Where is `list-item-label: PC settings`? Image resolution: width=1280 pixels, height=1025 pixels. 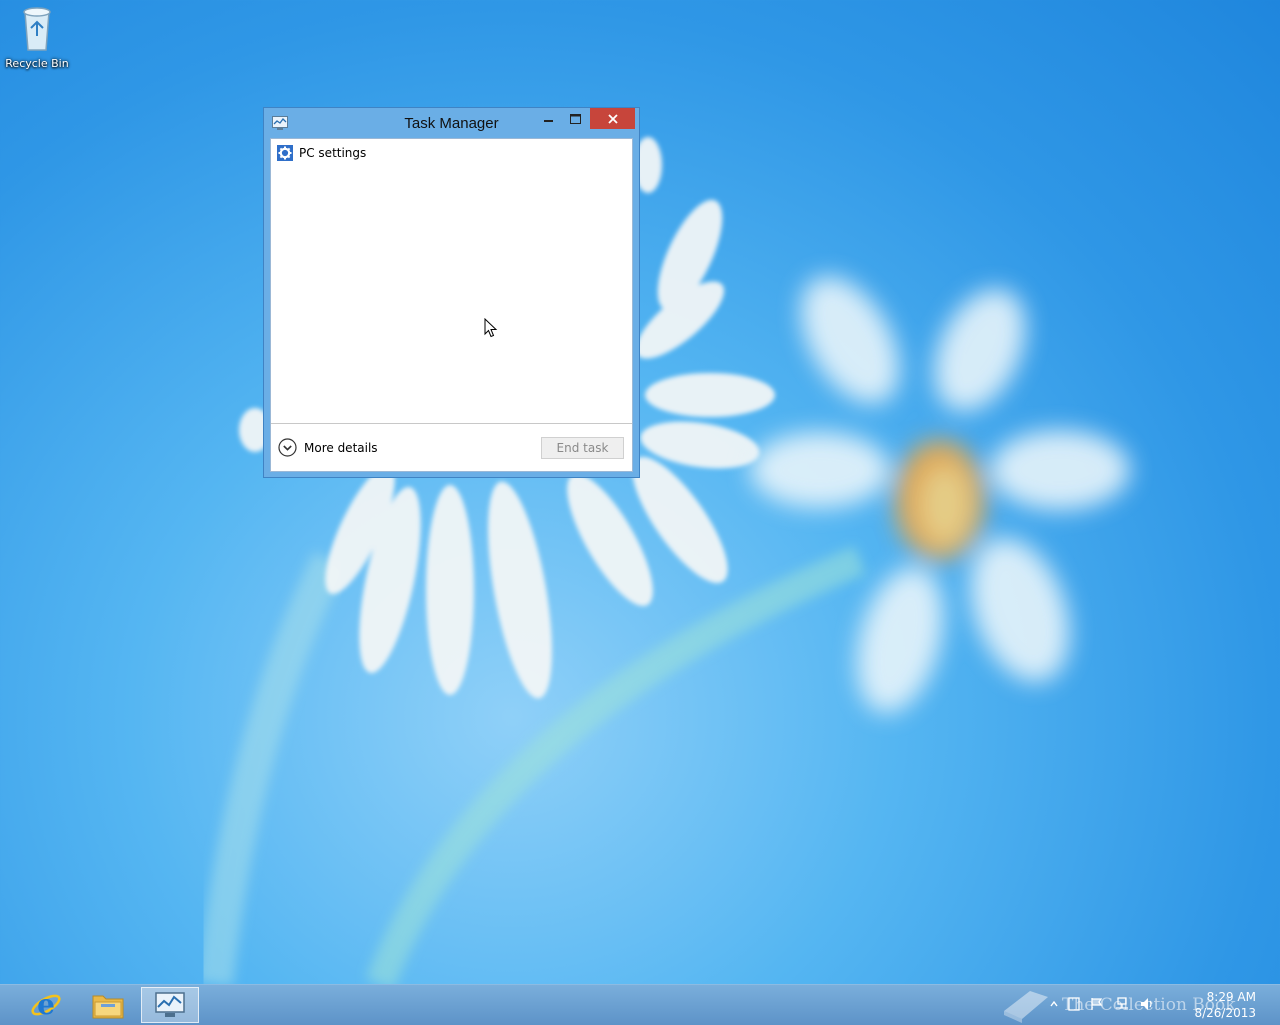
list-item-label: PC settings is located at coordinates (333, 153).